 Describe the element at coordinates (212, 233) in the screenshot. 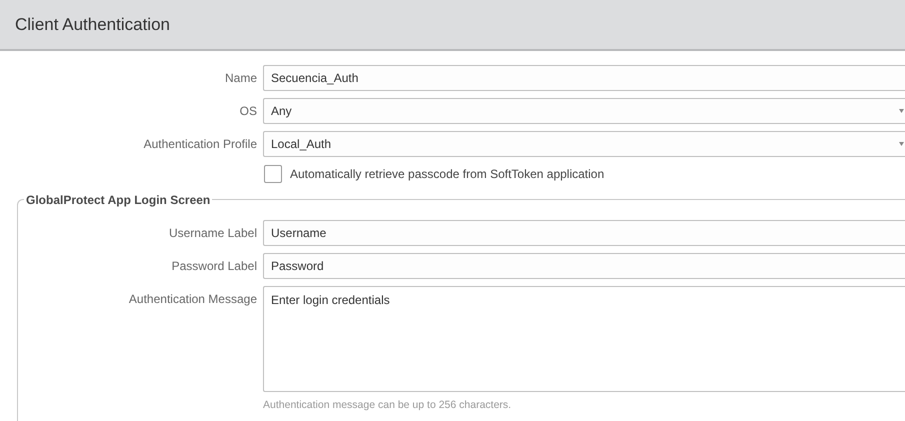

I see `field-label: Username Label` at that location.